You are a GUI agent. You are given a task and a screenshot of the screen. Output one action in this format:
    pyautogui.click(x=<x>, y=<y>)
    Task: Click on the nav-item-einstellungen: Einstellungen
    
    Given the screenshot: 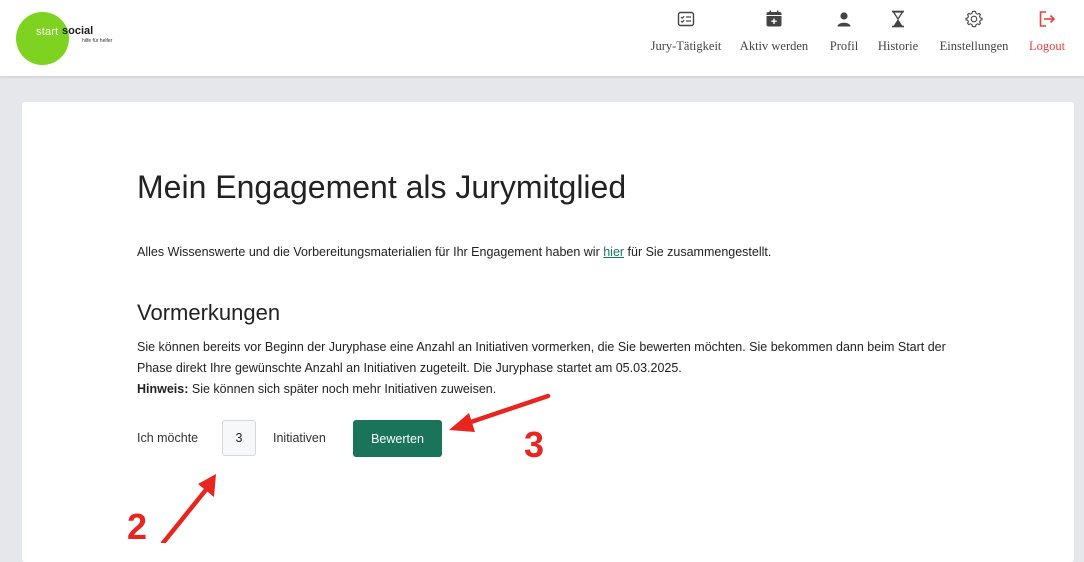 What is the action you would take?
    pyautogui.click(x=974, y=37)
    